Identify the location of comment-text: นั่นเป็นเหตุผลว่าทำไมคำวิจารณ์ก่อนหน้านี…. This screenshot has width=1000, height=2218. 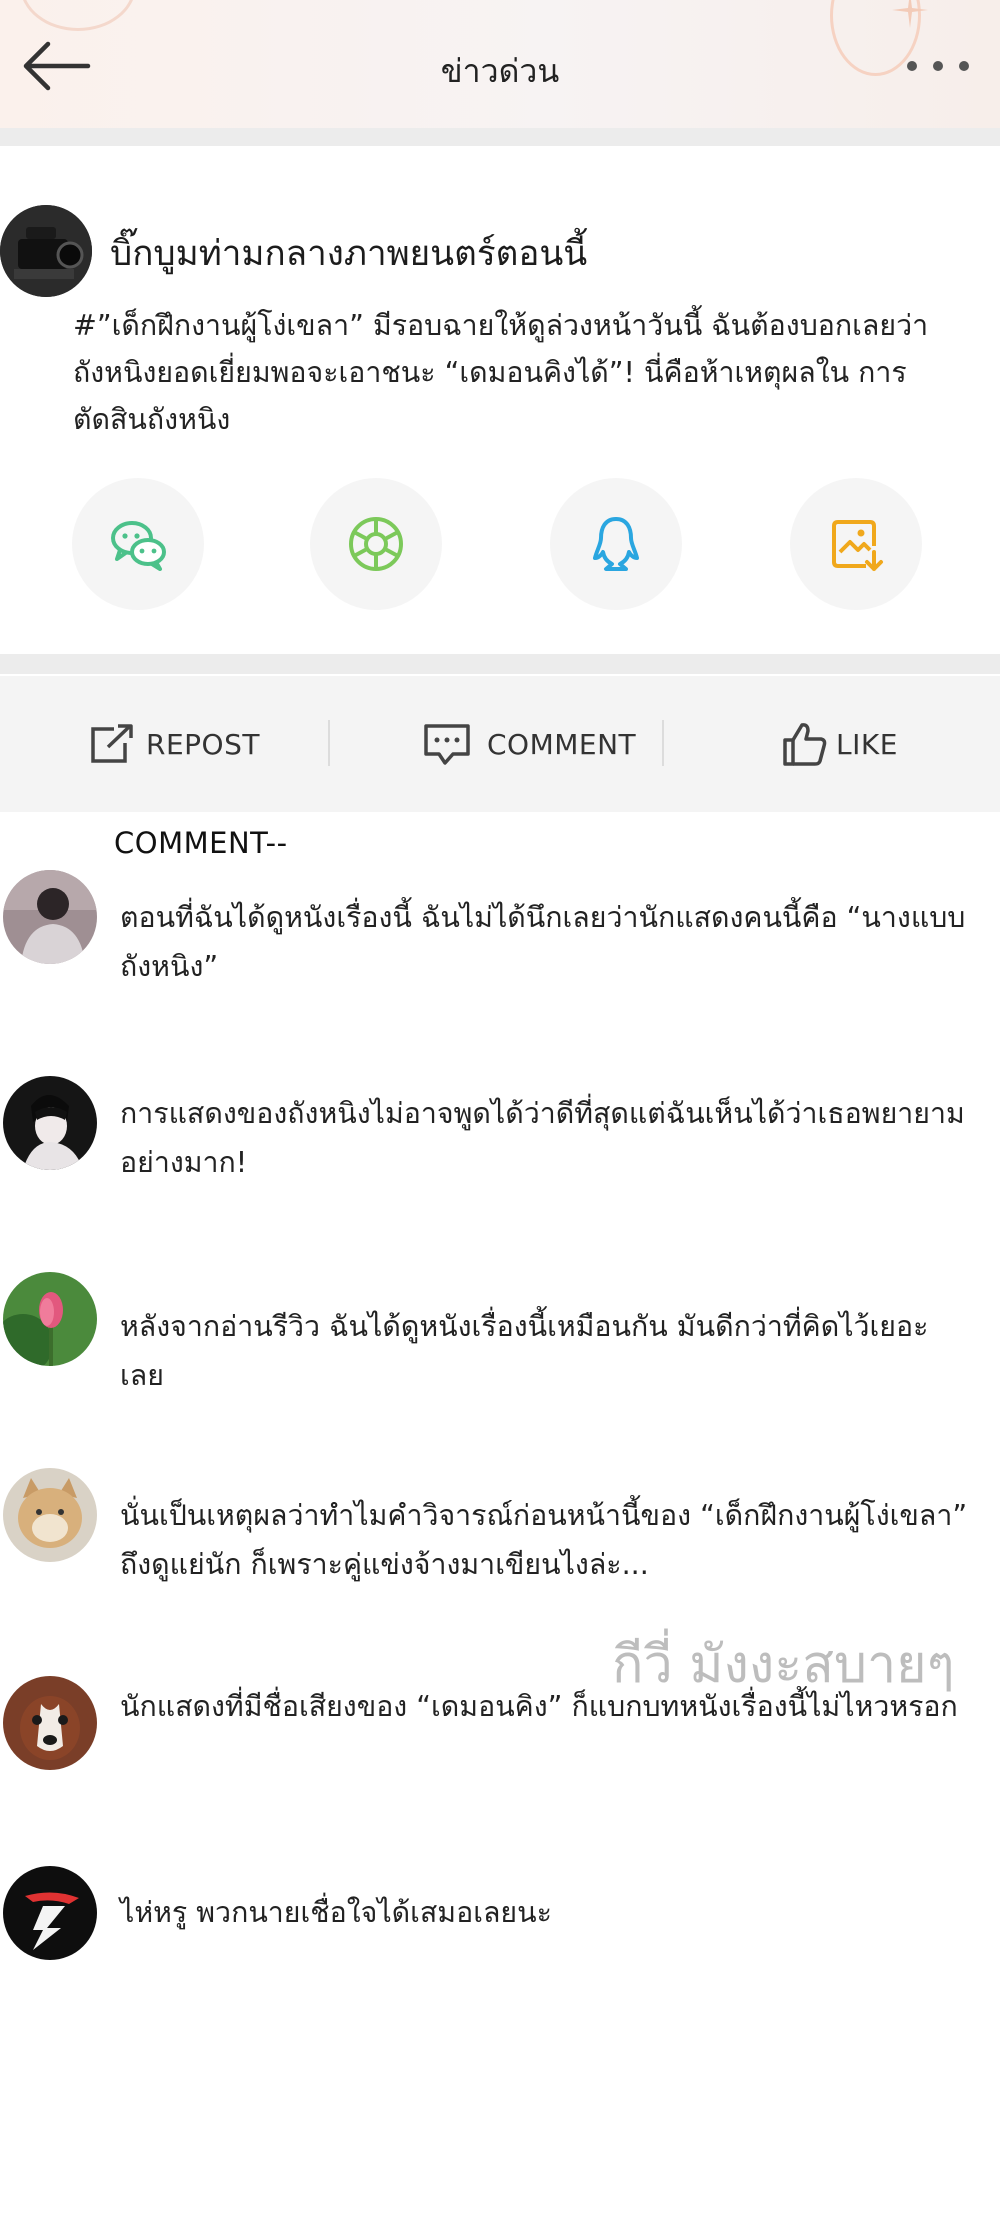
(544, 1540).